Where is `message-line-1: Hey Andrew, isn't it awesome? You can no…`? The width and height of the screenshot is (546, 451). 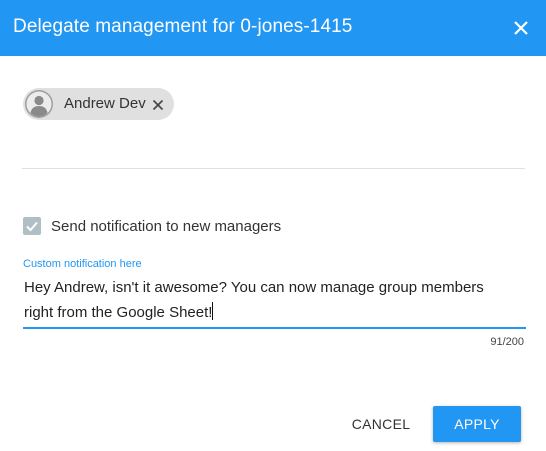 message-line-1: Hey Andrew, isn't it awesome? You can no… is located at coordinates (254, 287).